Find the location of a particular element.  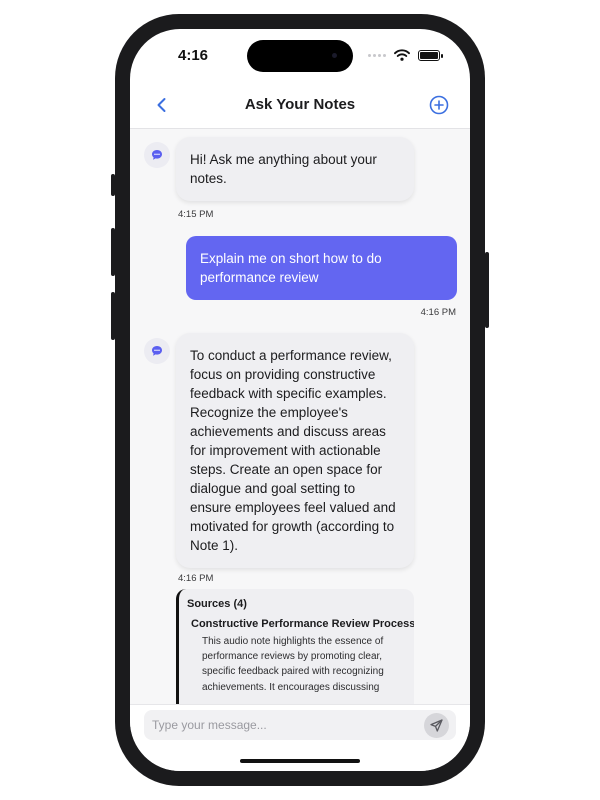

source-title: Constructive Performance Review Process is located at coordinates (302, 624).